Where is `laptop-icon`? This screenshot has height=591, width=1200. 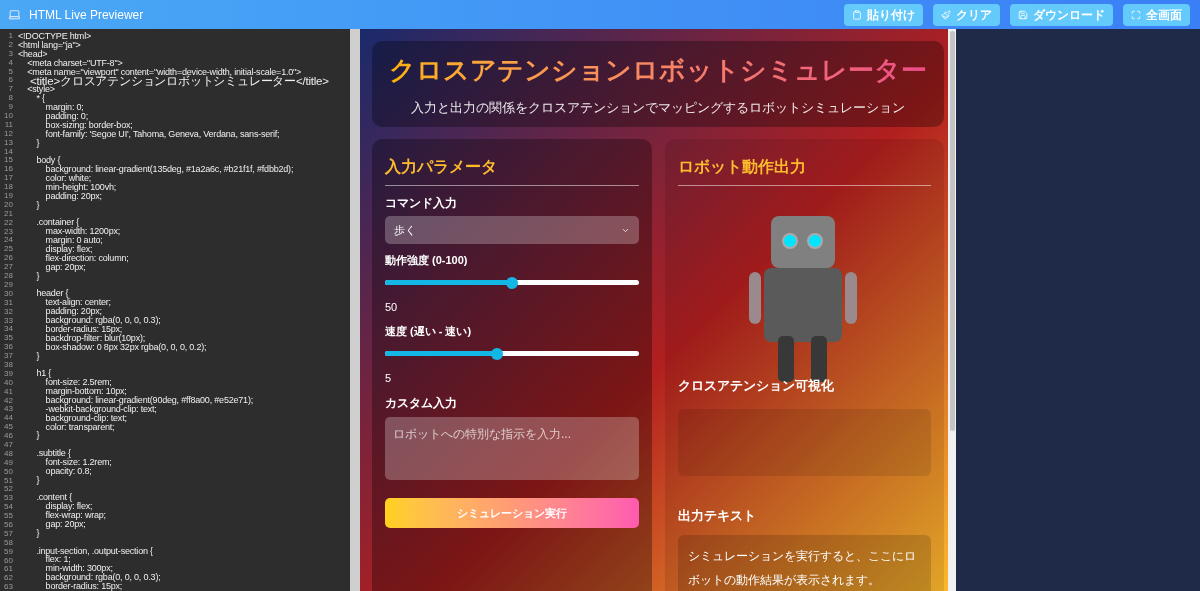 laptop-icon is located at coordinates (14, 14).